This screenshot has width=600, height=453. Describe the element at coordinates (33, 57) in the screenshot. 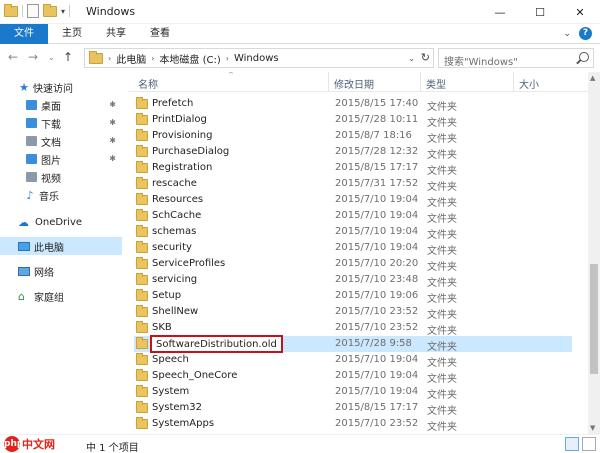

I see `forward-button: →` at that location.